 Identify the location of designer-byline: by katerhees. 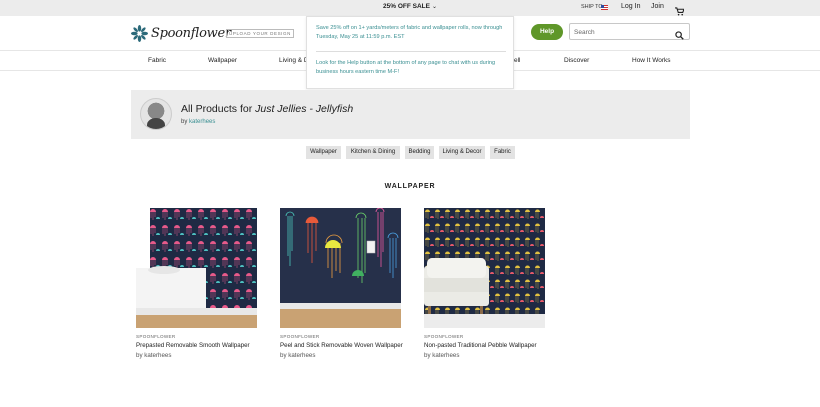
(198, 122).